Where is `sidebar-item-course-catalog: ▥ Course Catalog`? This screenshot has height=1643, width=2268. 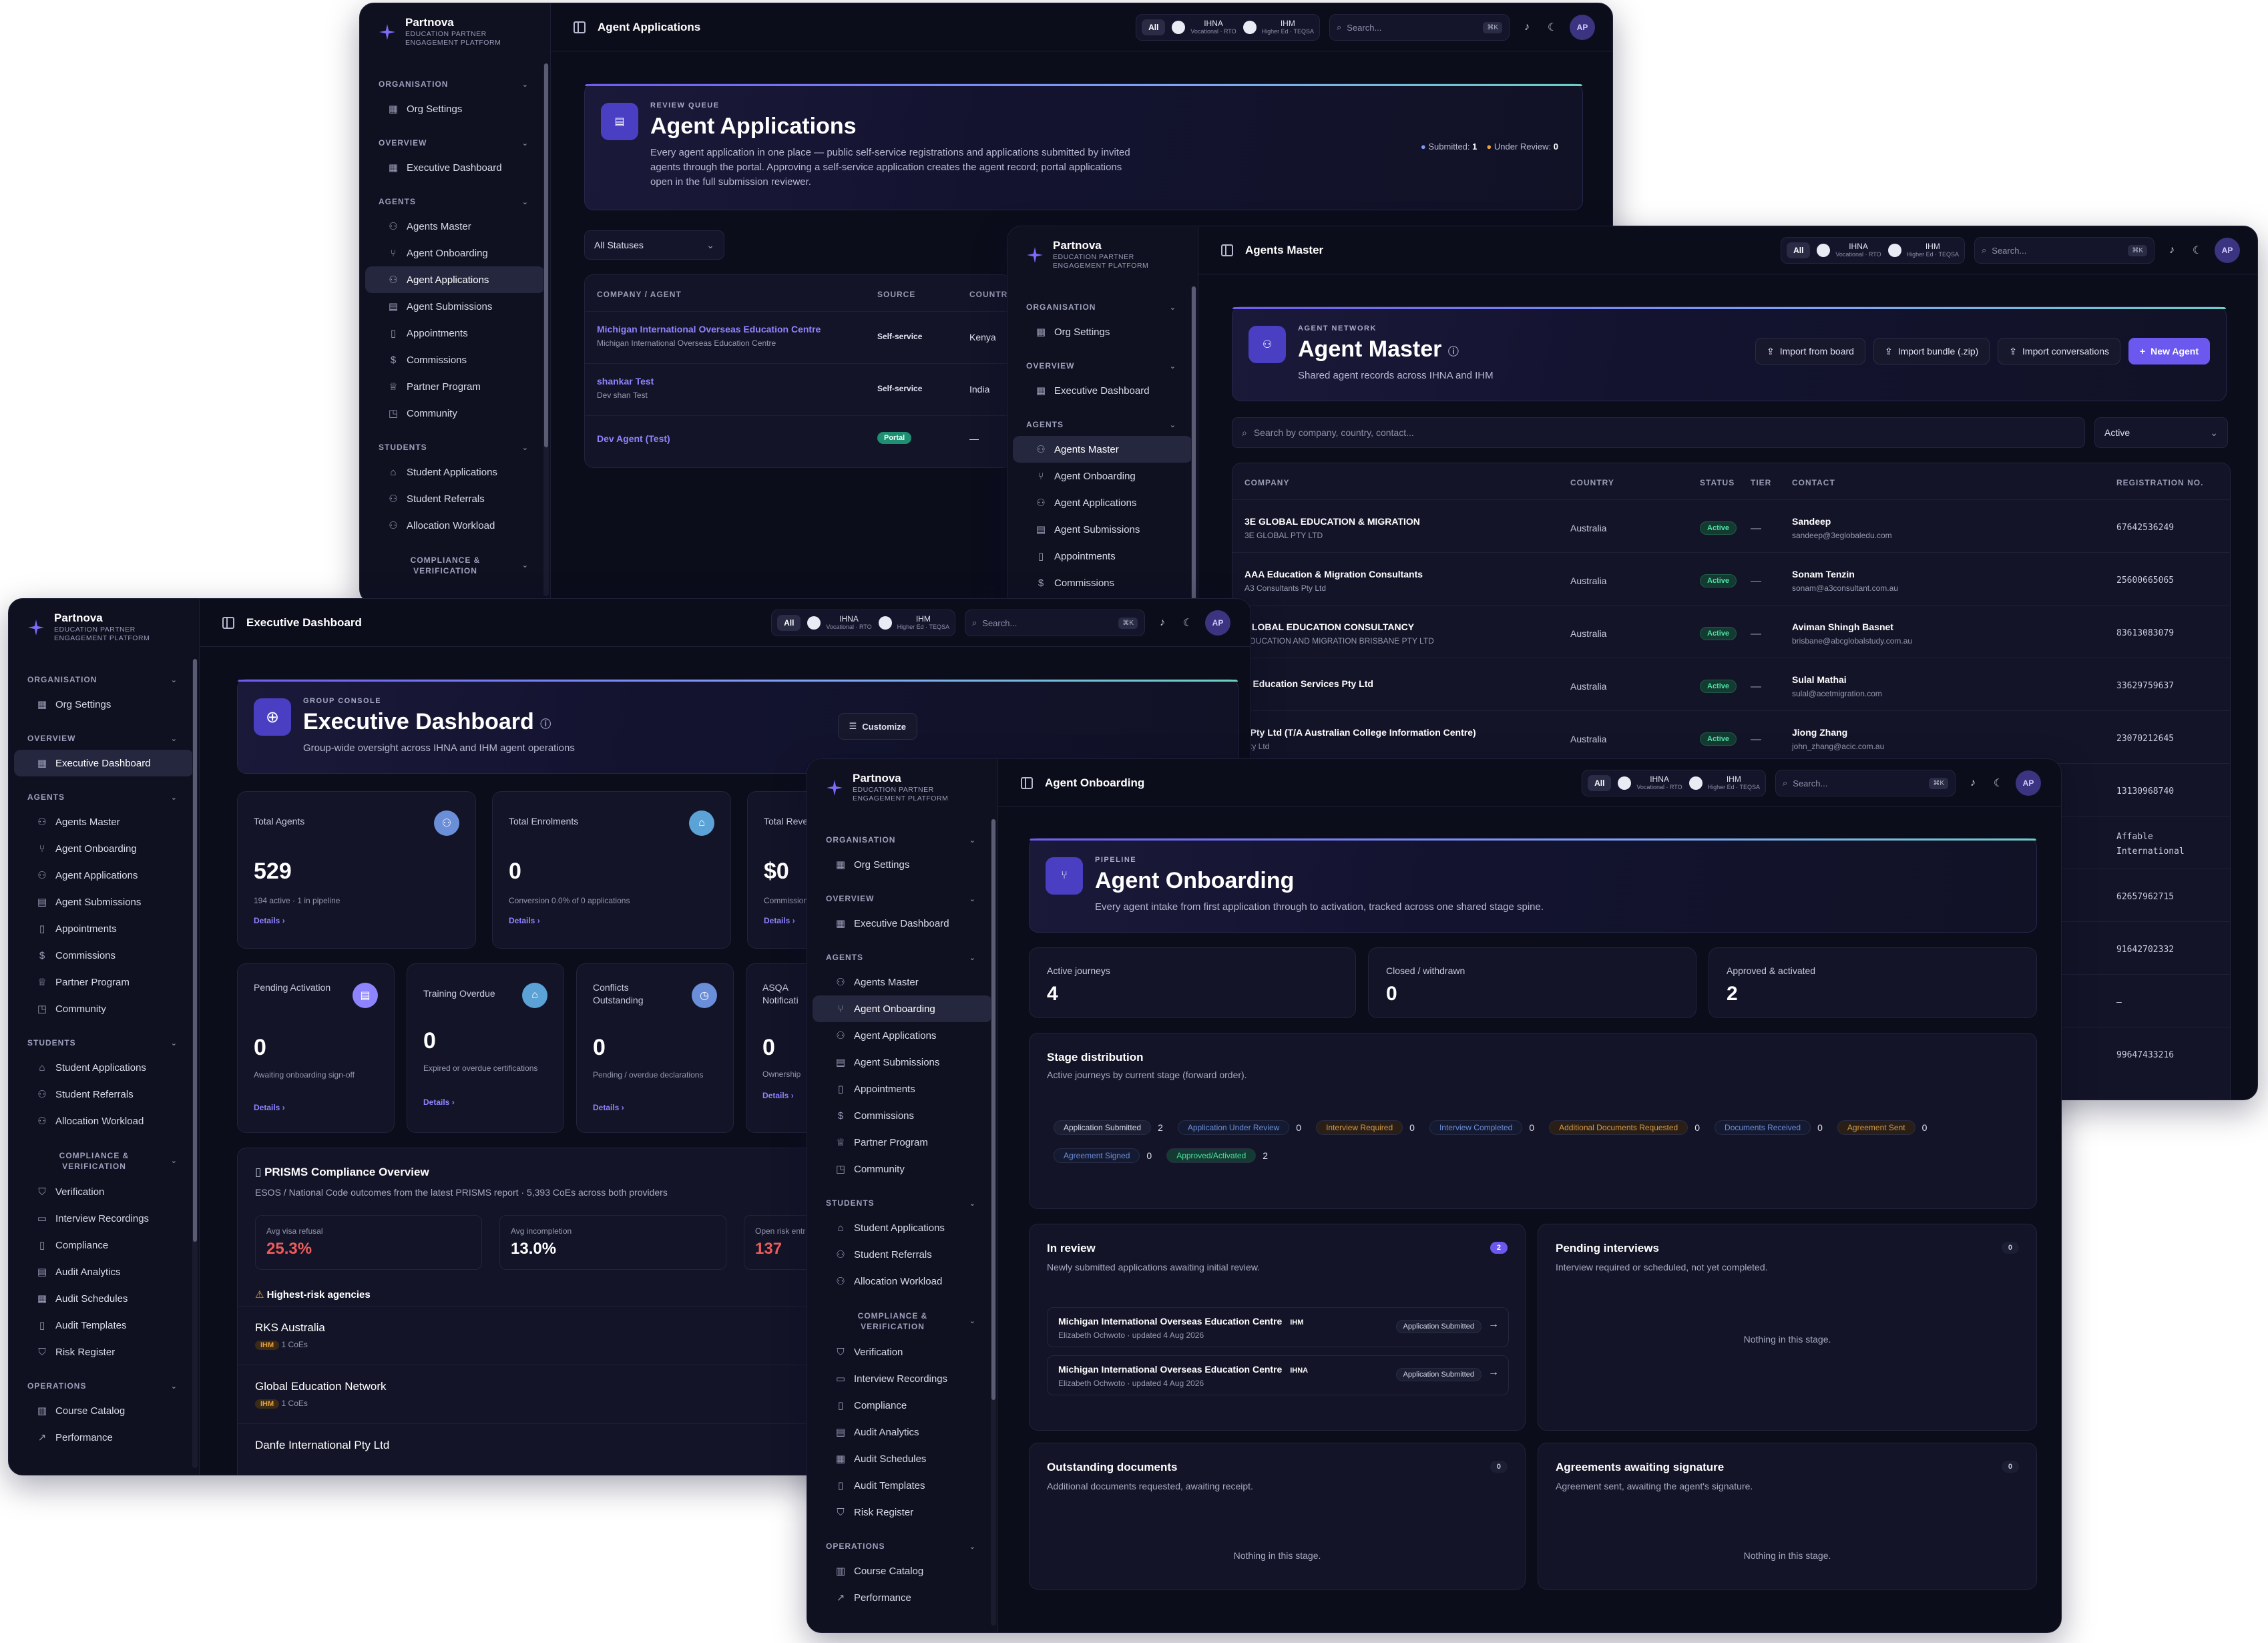 sidebar-item-course-catalog: ▥ Course Catalog is located at coordinates (902, 1571).